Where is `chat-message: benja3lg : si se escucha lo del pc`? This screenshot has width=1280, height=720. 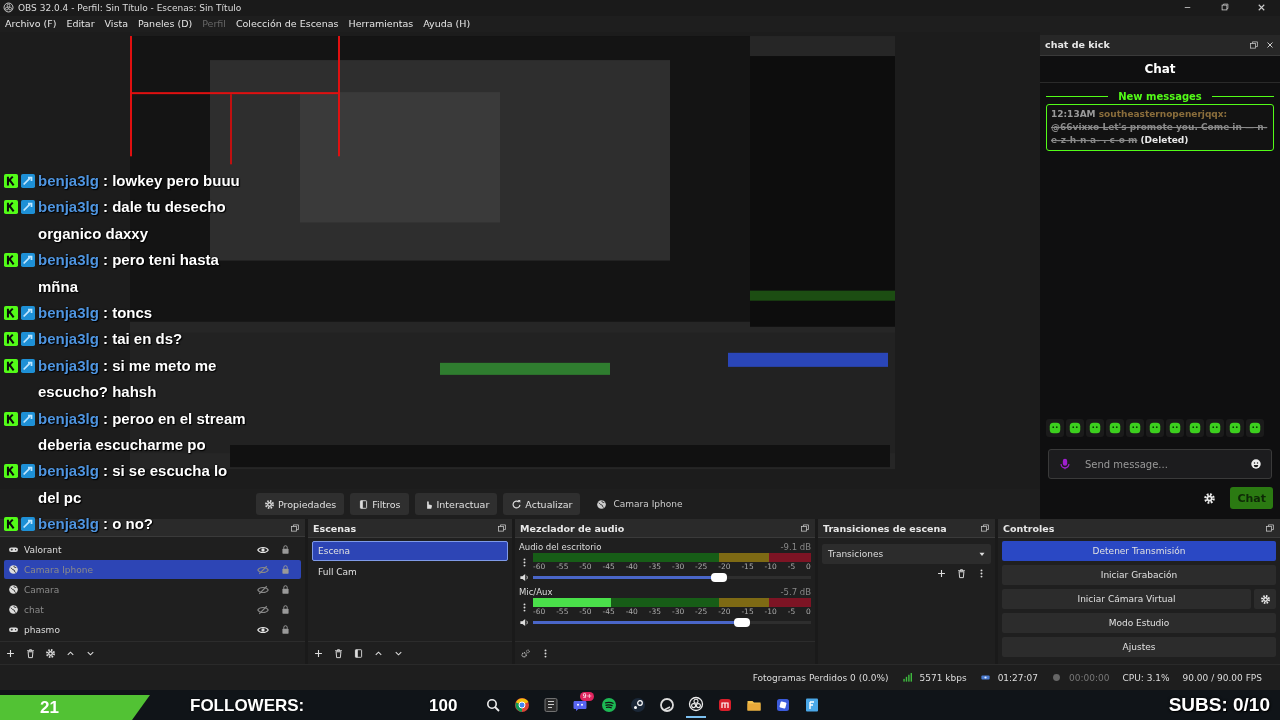 chat-message: benja3lg : si se escucha lo del pc is located at coordinates (133, 484).